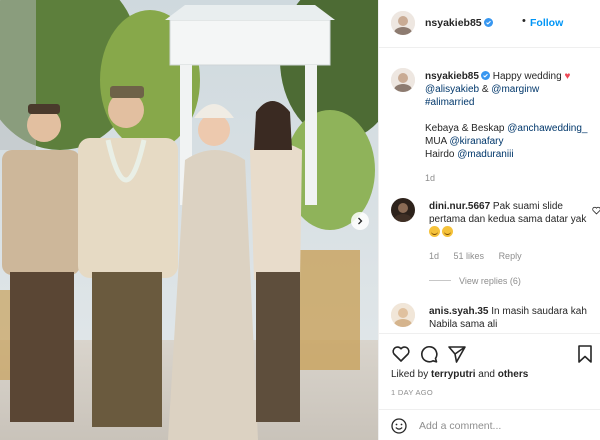 The image size is (600, 440). What do you see at coordinates (475, 281) in the screenshot?
I see `view-replies-button: View replies (6)` at bounding box center [475, 281].